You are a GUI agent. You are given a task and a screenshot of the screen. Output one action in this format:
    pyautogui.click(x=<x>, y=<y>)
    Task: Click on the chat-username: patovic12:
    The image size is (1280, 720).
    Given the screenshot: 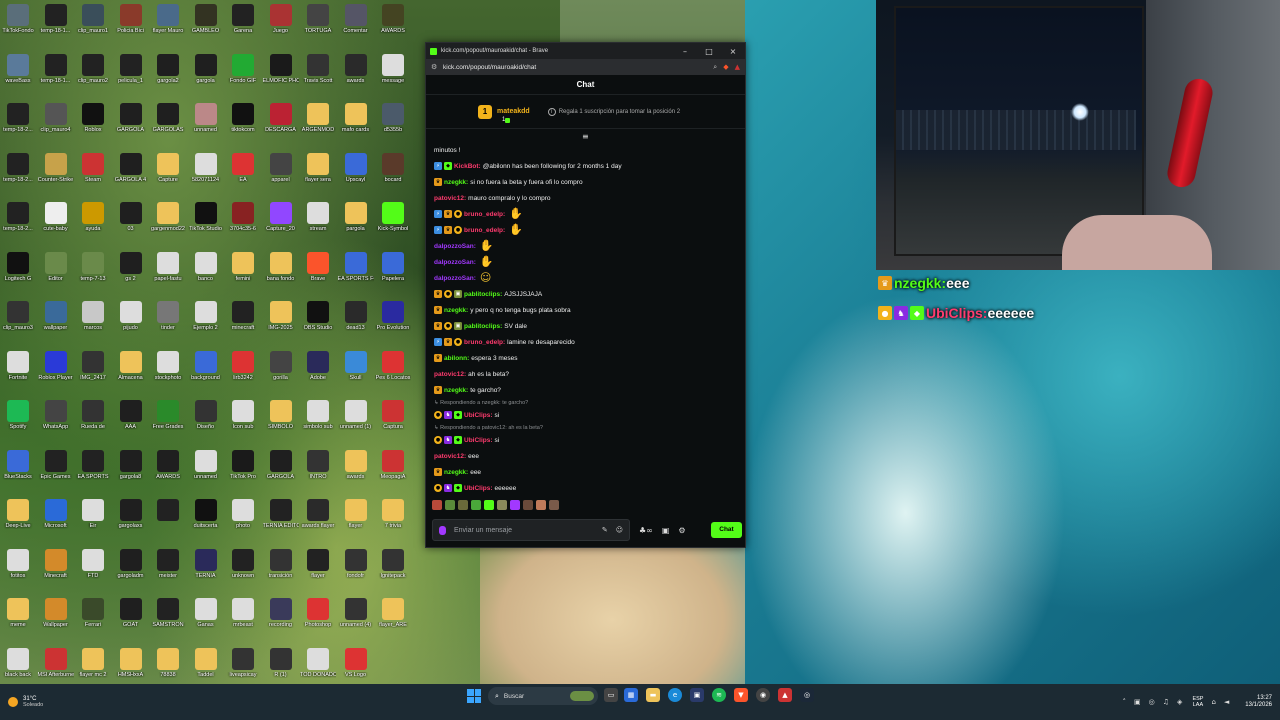 What is the action you would take?
    pyautogui.click(x=450, y=198)
    